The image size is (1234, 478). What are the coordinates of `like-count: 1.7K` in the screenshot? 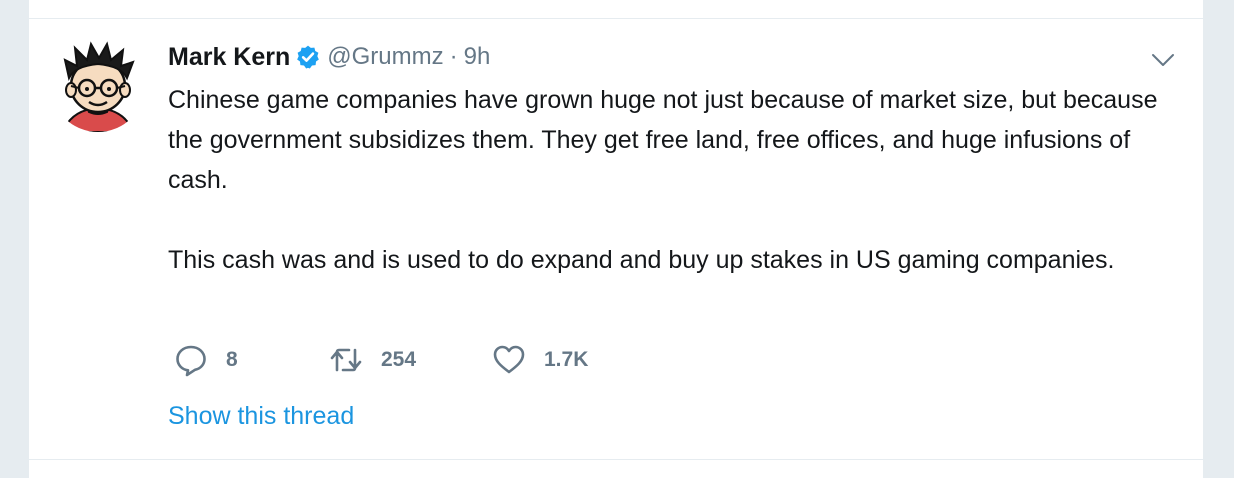 It's located at (566, 359).